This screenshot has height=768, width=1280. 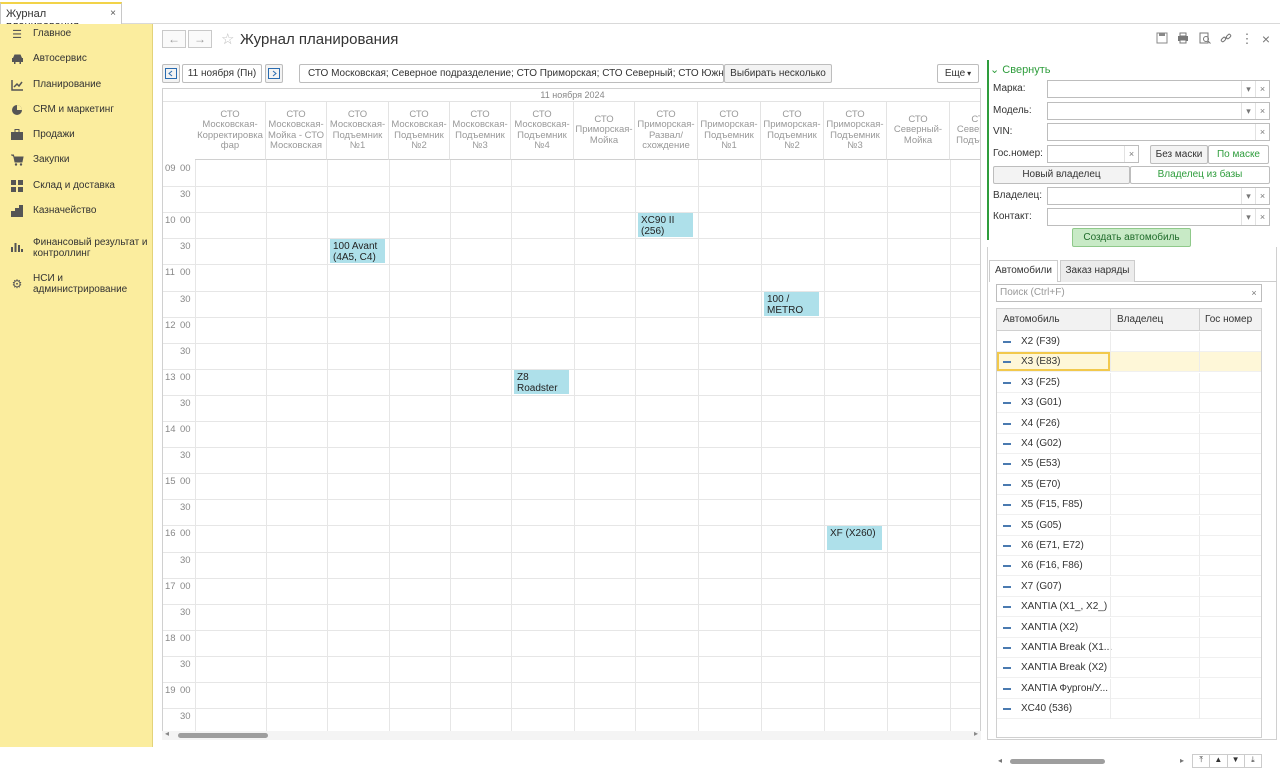 I want to click on tab-work-orders: Заказ наряды, so click(x=1097, y=271).